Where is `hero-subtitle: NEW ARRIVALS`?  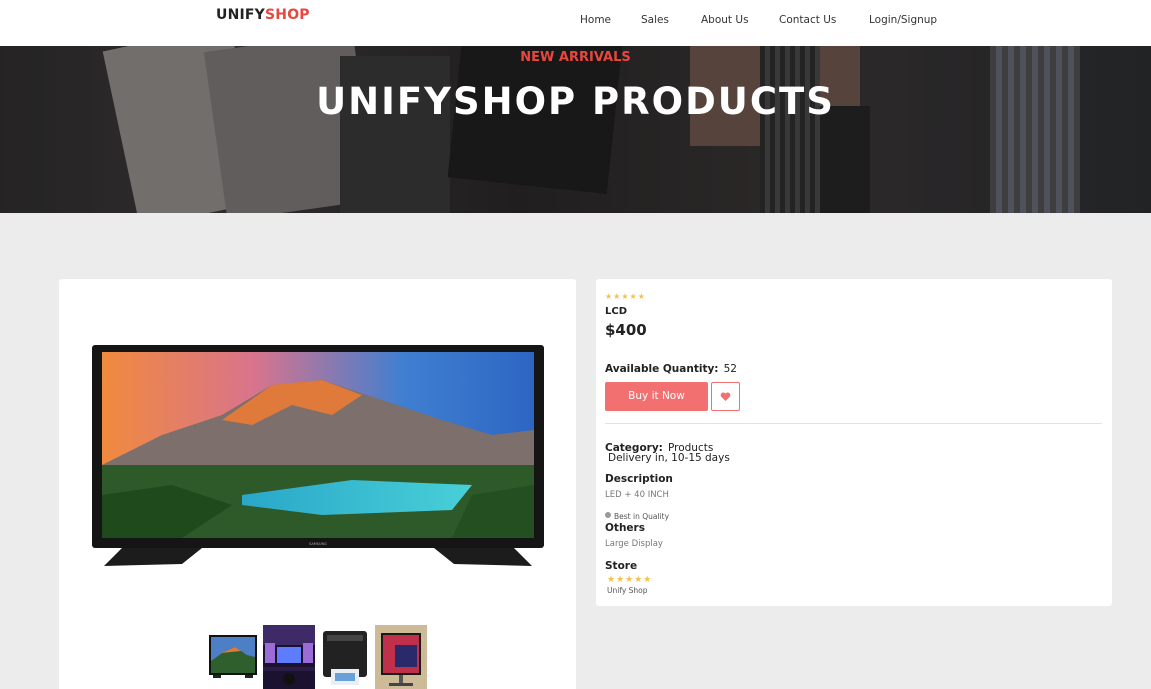
hero-subtitle: NEW ARRIVALS is located at coordinates (575, 57).